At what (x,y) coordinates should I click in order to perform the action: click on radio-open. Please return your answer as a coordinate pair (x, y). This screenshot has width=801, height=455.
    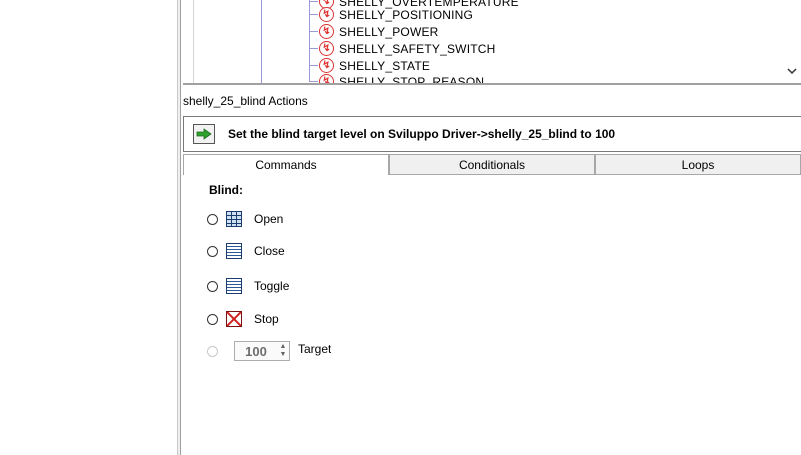
    Looking at the image, I should click on (212, 219).